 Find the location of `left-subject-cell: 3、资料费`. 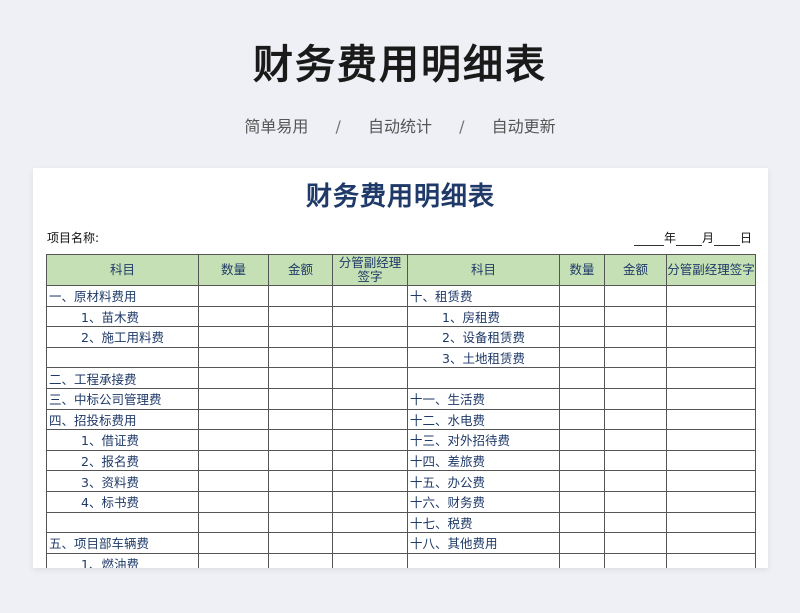

left-subject-cell: 3、资料费 is located at coordinates (122, 481).